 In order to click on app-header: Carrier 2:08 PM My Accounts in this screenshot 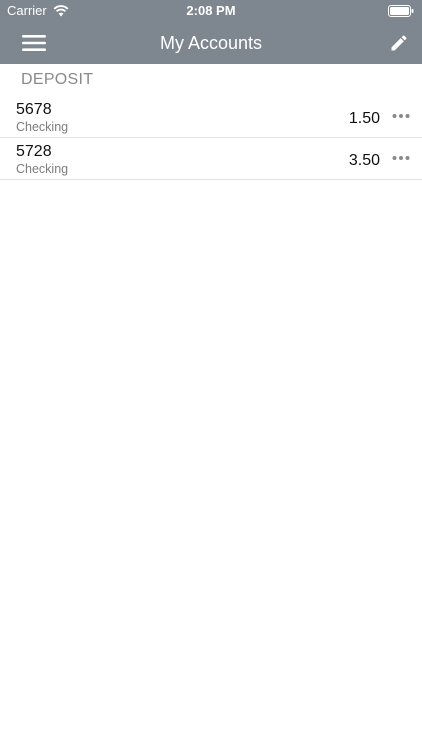, I will do `click(211, 32)`.